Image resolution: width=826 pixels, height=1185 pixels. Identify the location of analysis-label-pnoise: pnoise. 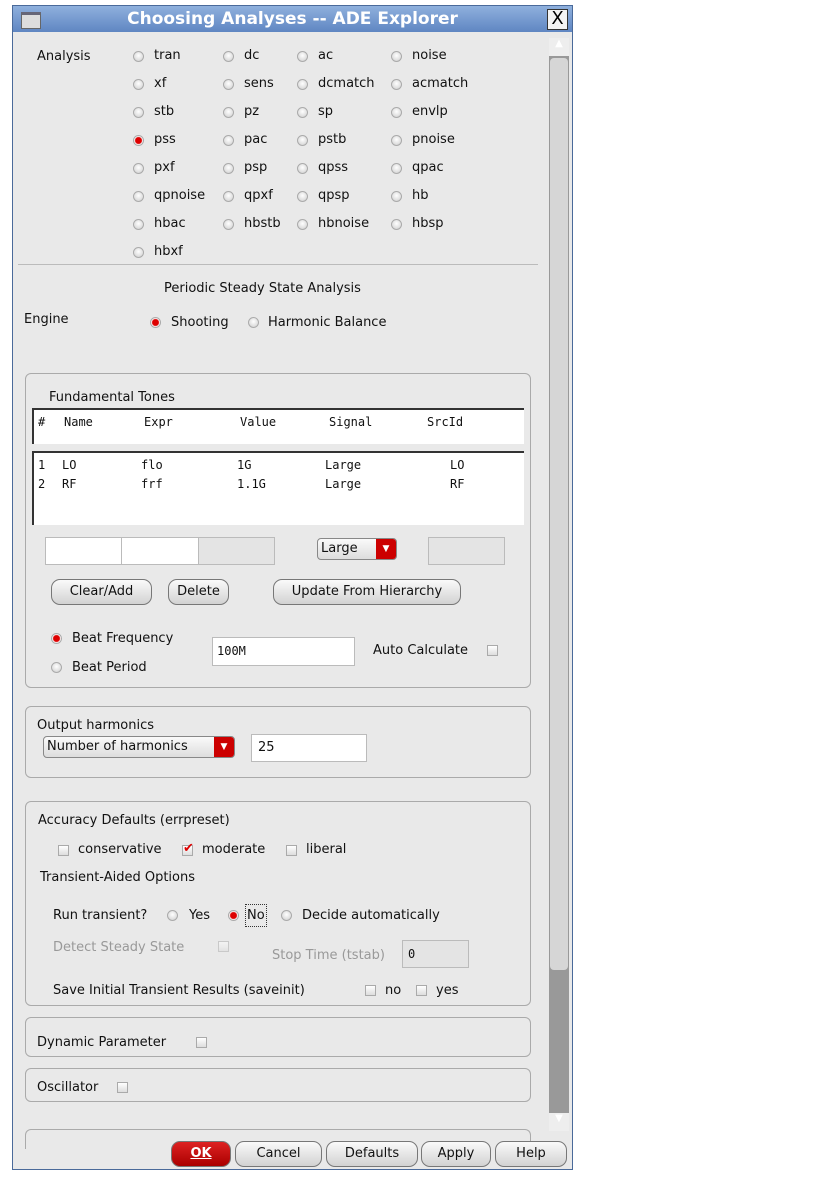
(433, 139).